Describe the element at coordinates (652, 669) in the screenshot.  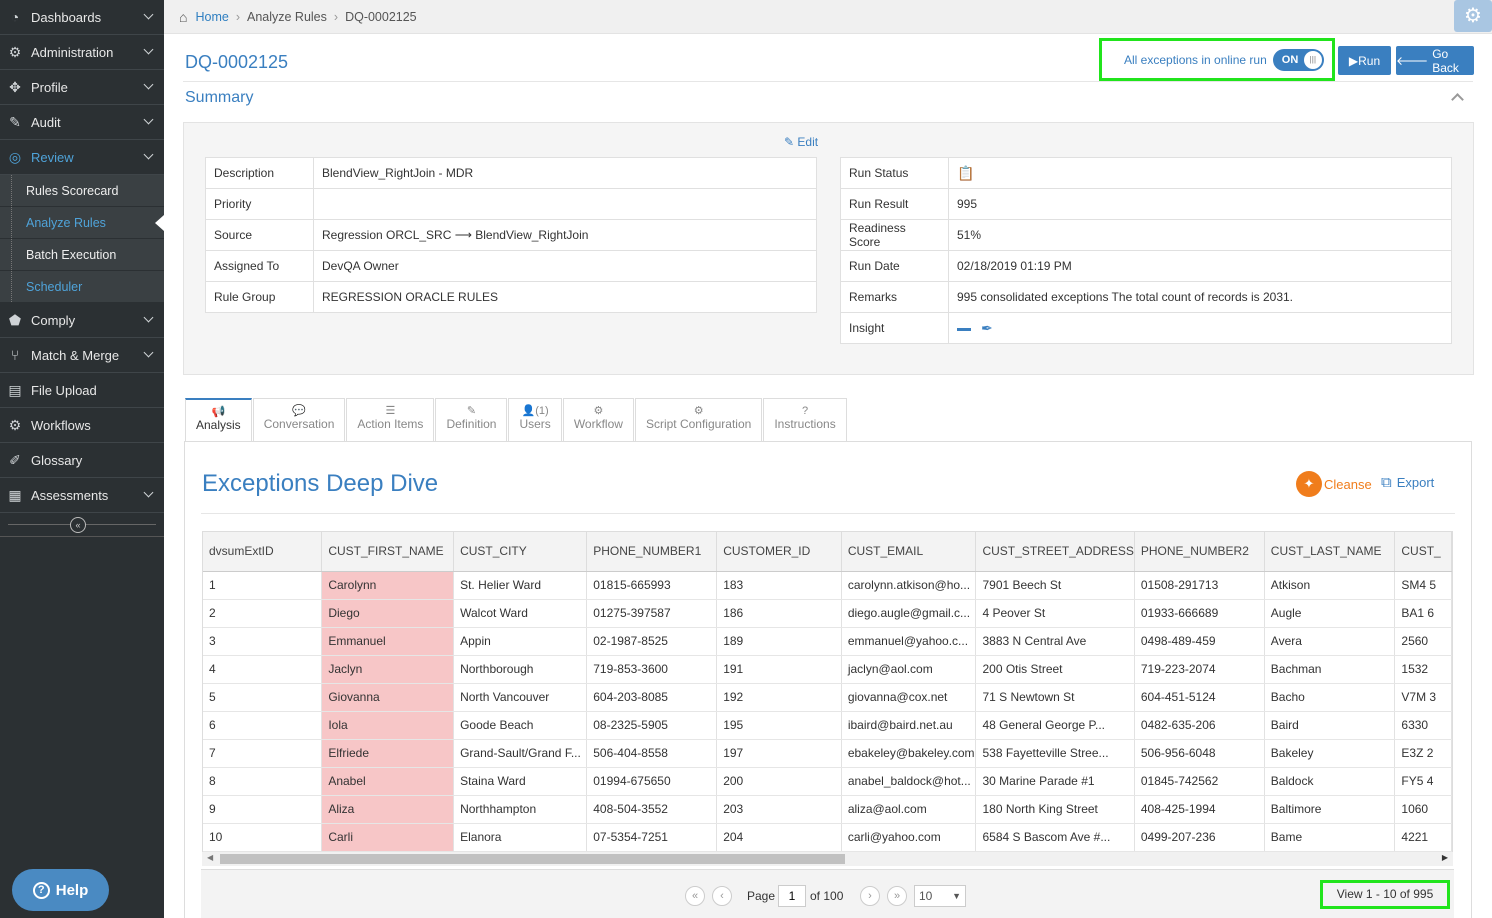
I see `table-cell: 719-853-3600` at that location.